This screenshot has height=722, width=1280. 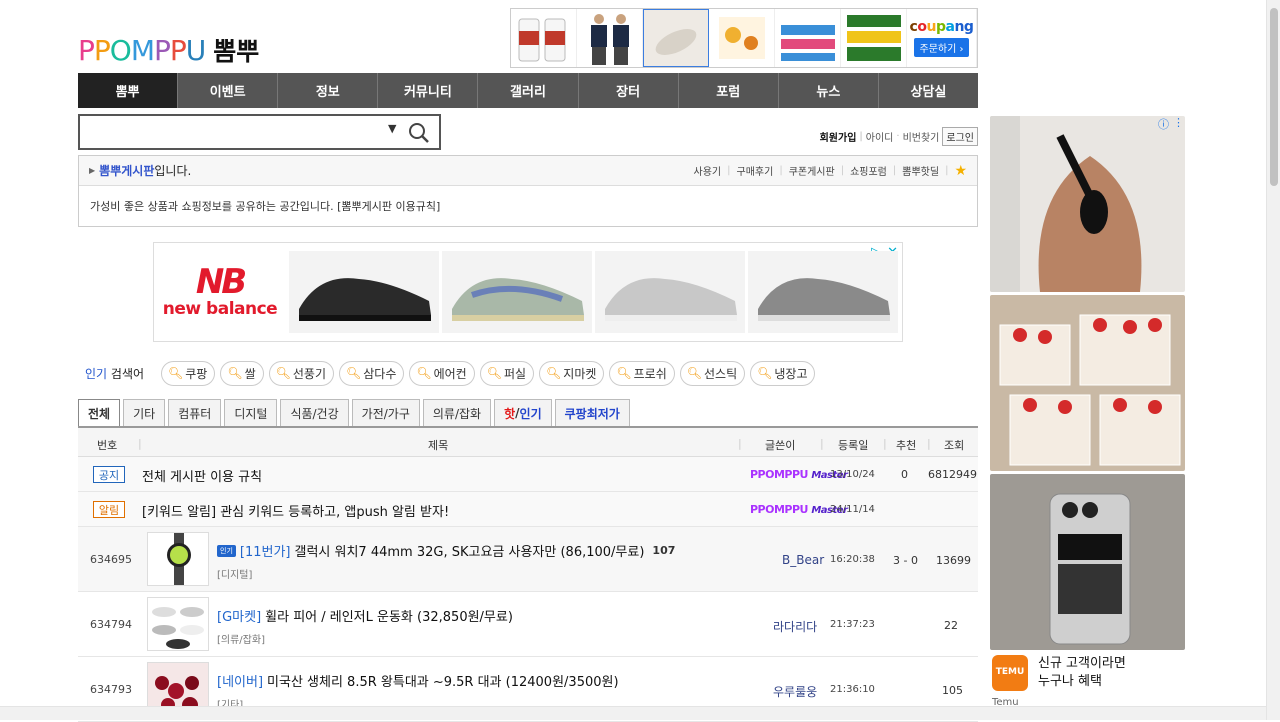 I want to click on star-icon: ★, so click(x=960, y=171).